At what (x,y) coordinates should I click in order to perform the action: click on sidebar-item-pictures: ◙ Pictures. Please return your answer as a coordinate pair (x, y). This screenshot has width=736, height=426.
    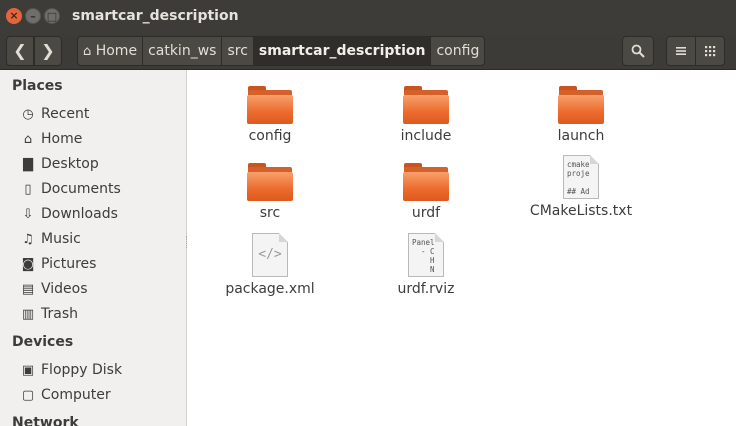
    Looking at the image, I should click on (58, 264).